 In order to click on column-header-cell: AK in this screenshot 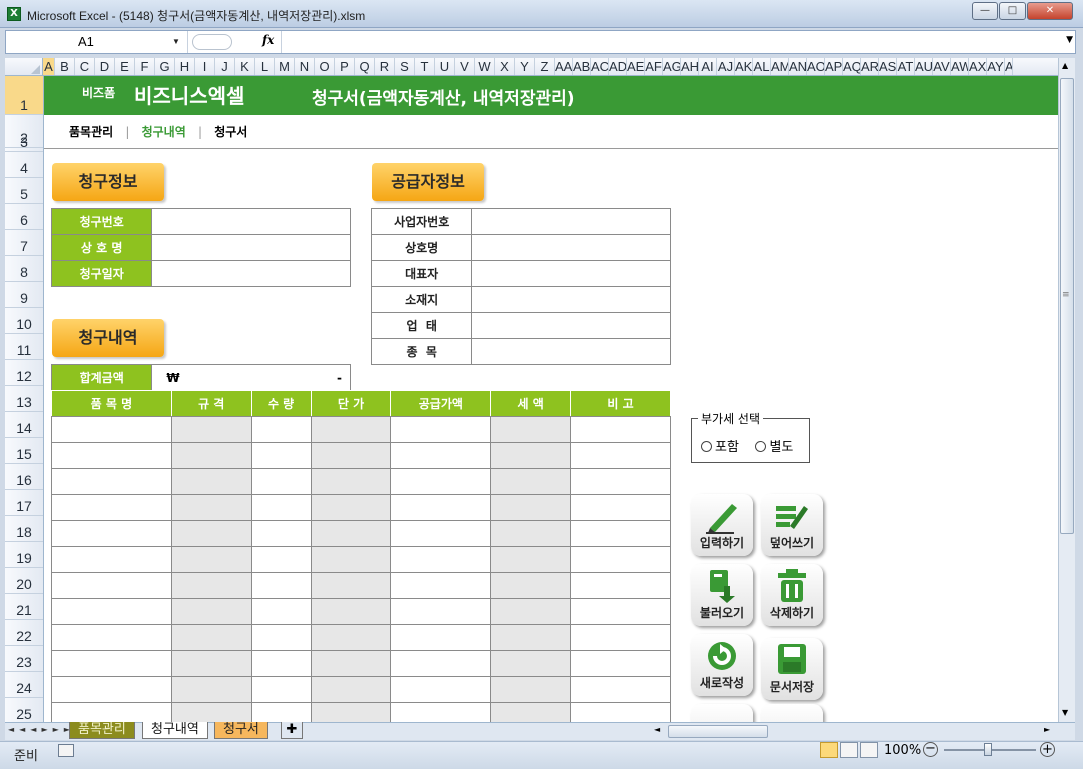, I will do `click(744, 66)`.